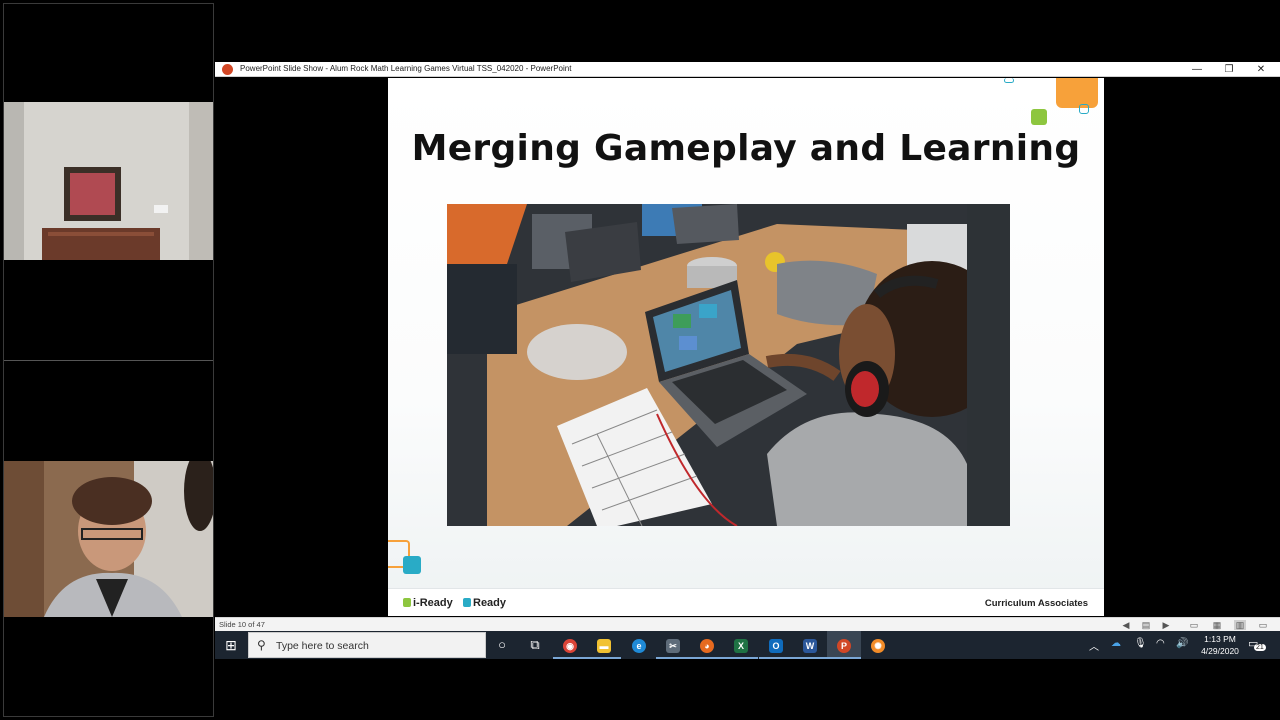 Image resolution: width=1280 pixels, height=720 pixels. Describe the element at coordinates (535, 645) in the screenshot. I see `task-view-icon: ⧉` at that location.